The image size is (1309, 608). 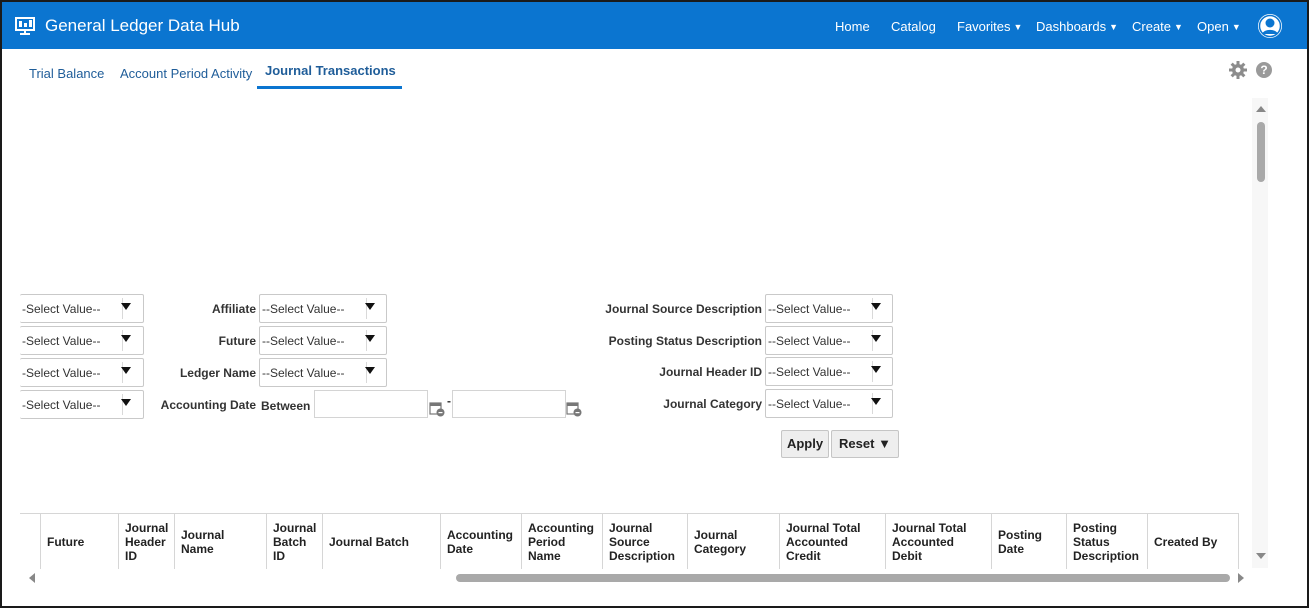 I want to click on nav-home-label: Home, so click(x=852, y=26).